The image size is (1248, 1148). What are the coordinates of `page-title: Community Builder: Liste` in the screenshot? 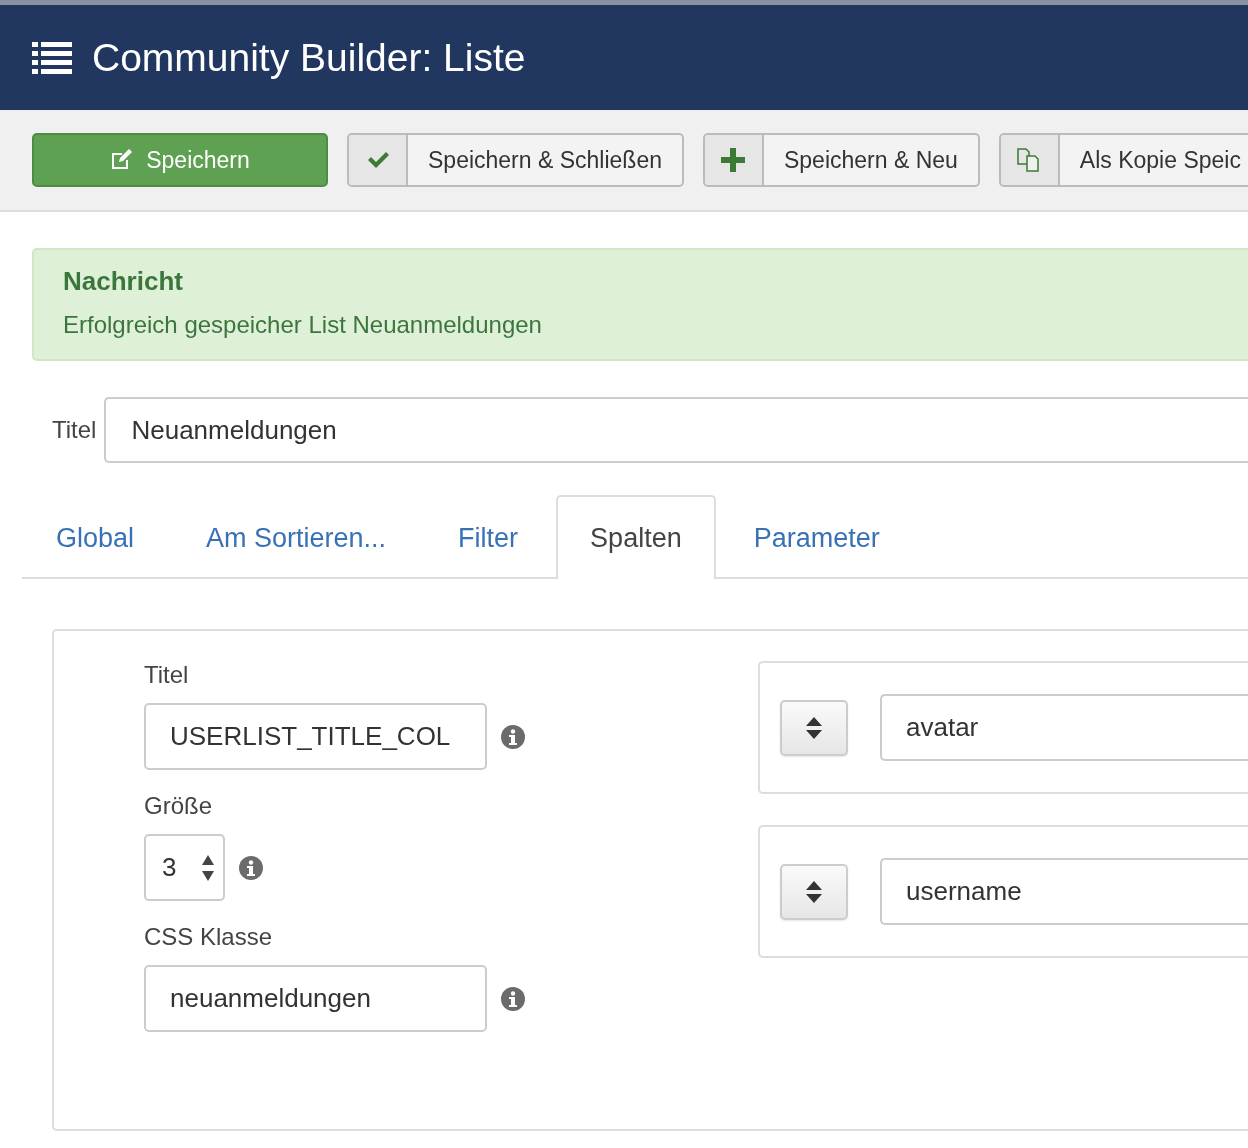 It's located at (309, 57).